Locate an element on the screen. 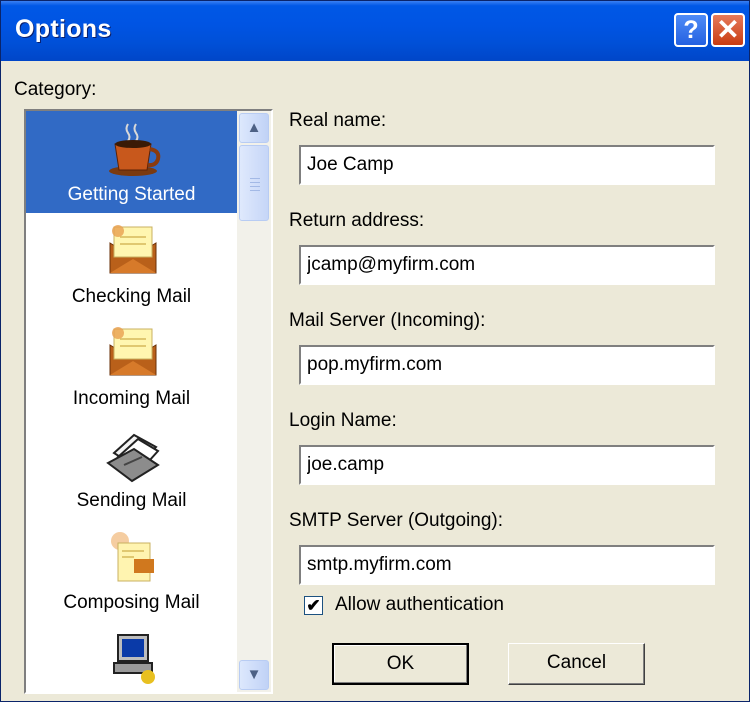  return-address-field is located at coordinates (507, 265).